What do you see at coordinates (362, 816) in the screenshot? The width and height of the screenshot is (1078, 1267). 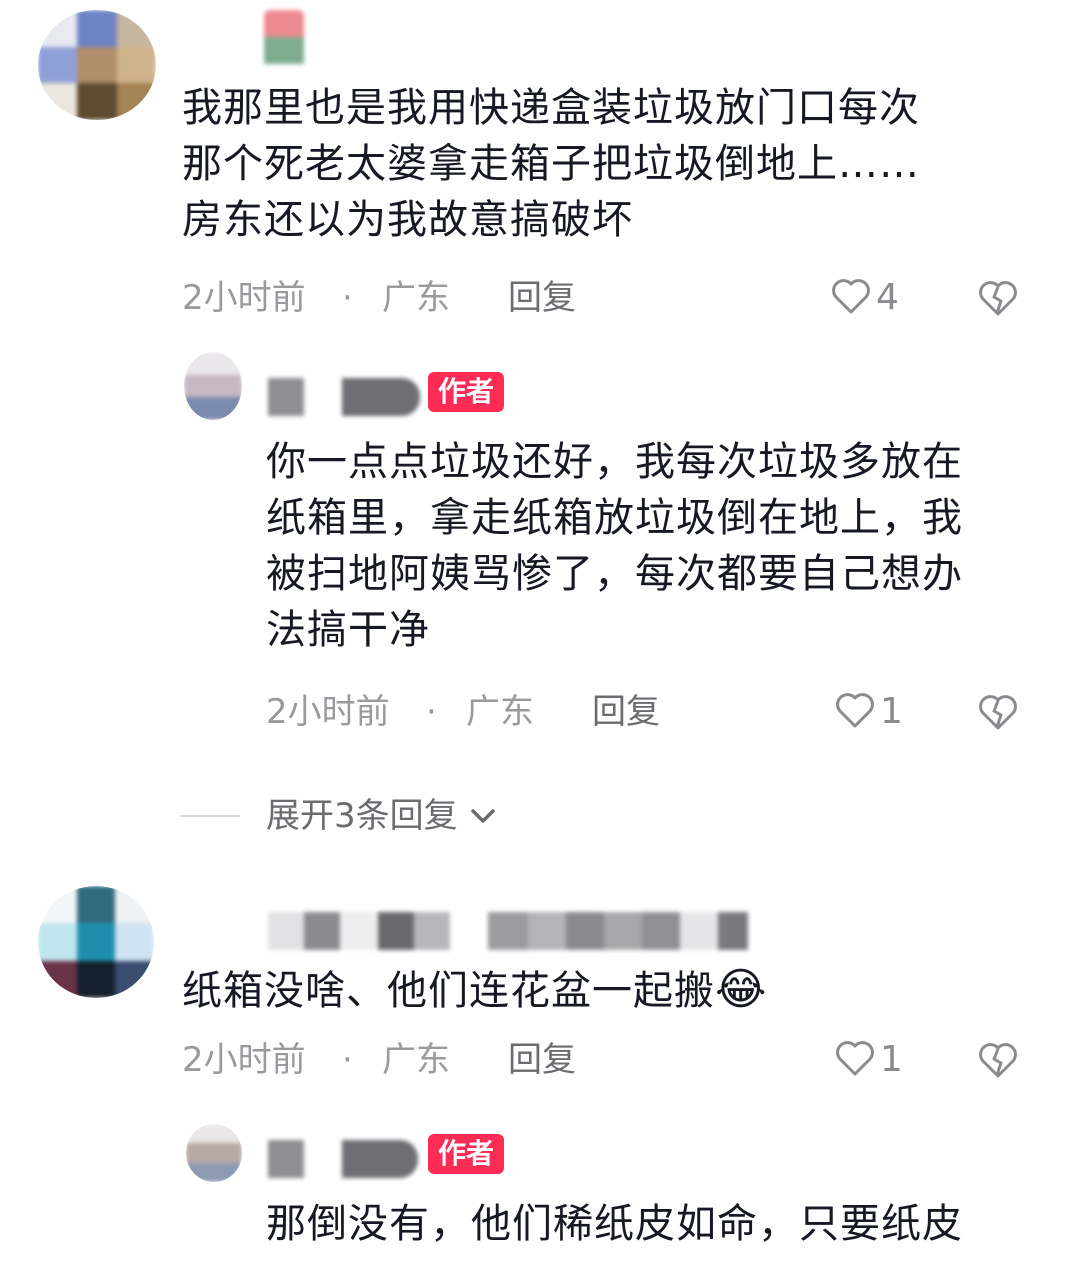 I see `expand-replies-label: 展开3条回复` at bounding box center [362, 816].